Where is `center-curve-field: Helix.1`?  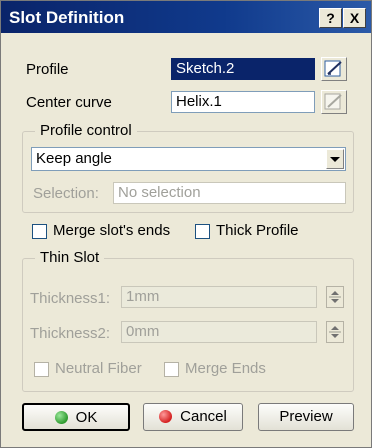 center-curve-field: Helix.1 is located at coordinates (243, 102).